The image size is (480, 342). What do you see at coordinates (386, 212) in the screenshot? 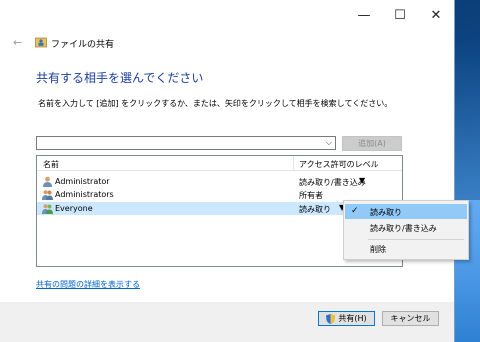
I see `menu-item-label: 読み取り` at bounding box center [386, 212].